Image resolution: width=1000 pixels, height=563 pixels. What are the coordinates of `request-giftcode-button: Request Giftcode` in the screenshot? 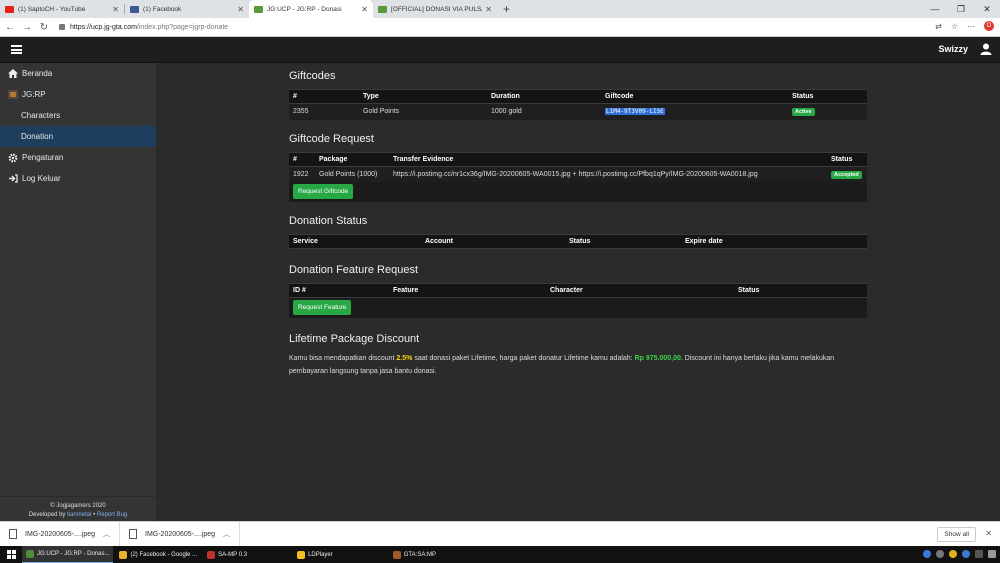 It's located at (323, 191).